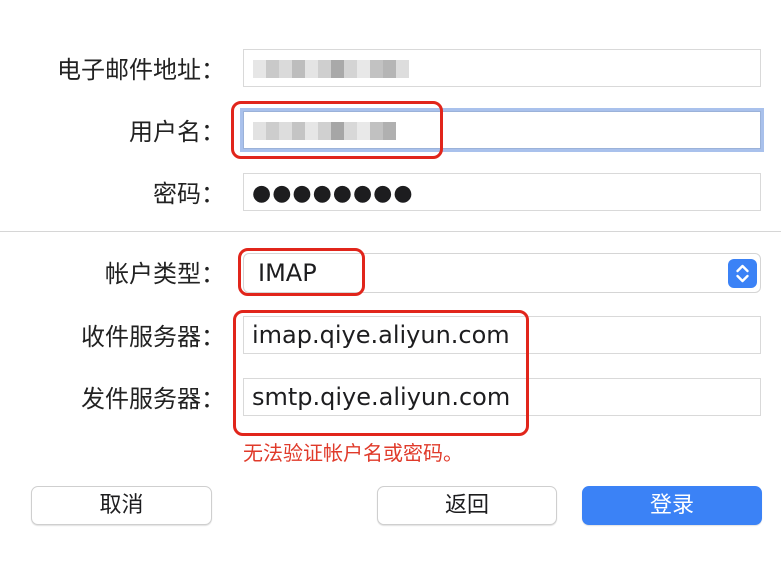 Image resolution: width=781 pixels, height=562 pixels. Describe the element at coordinates (287, 273) in the screenshot. I see `account-type-value: IMAP` at that location.